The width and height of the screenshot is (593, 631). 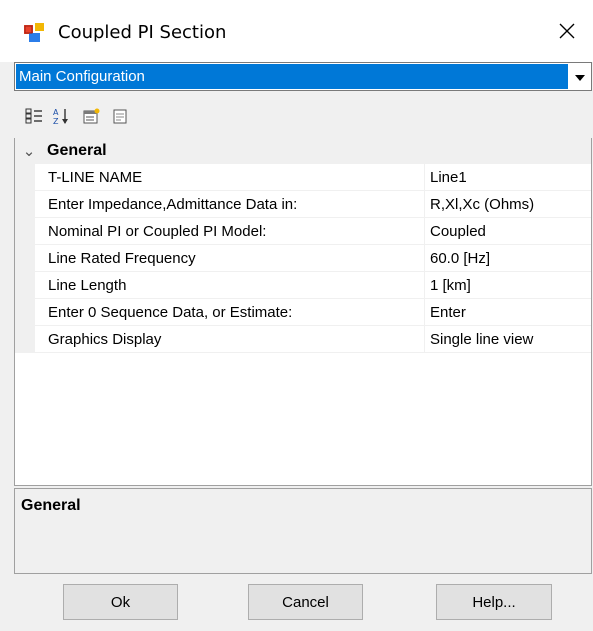 I want to click on property-name: Enter 0 Sequence Data, or Estimate:, so click(x=170, y=312).